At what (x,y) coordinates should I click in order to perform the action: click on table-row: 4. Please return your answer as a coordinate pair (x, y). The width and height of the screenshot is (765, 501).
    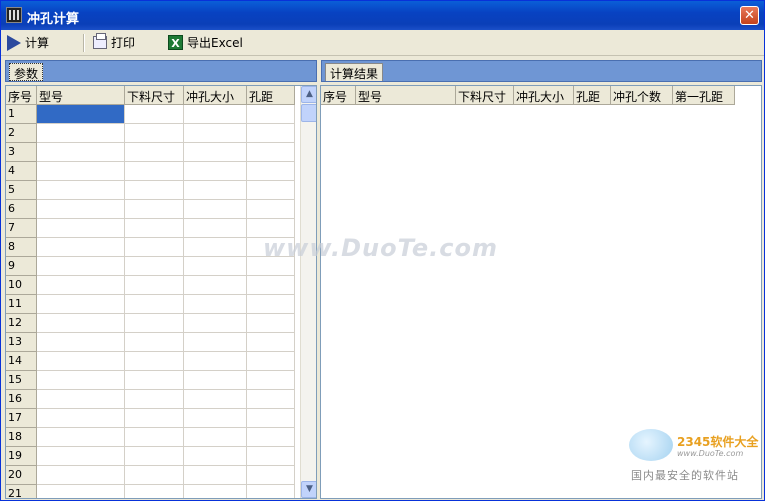
    Looking at the image, I should click on (153, 171).